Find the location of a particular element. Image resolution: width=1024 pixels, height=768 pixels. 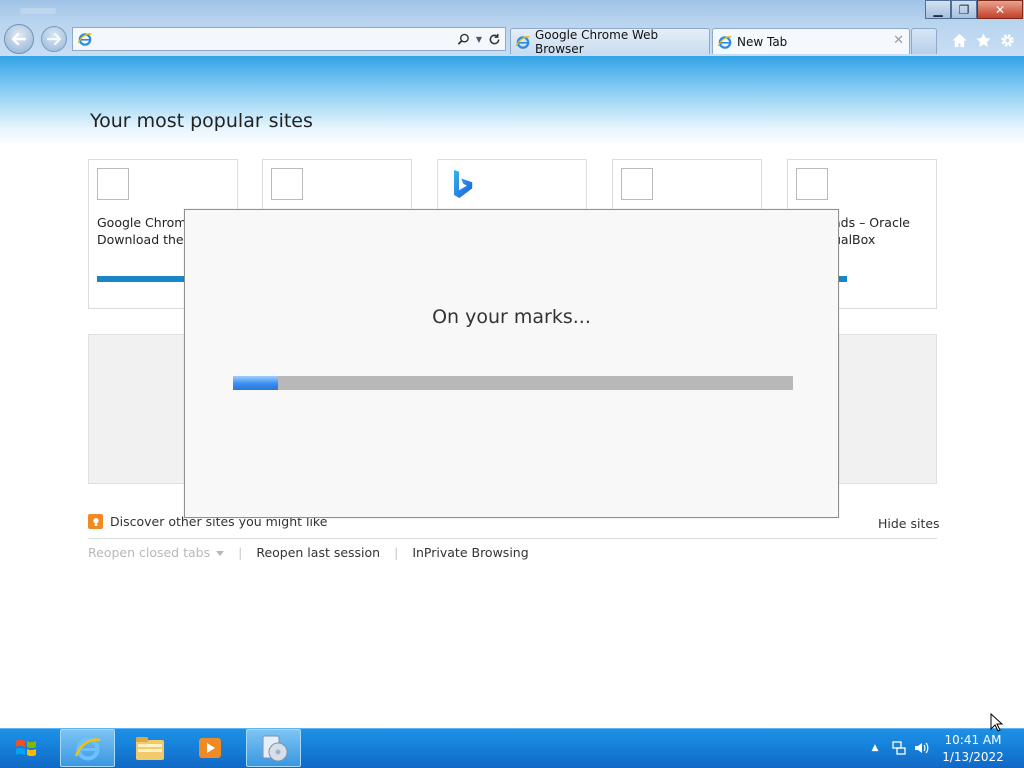

minimize-button: ▁ is located at coordinates (938, 9).